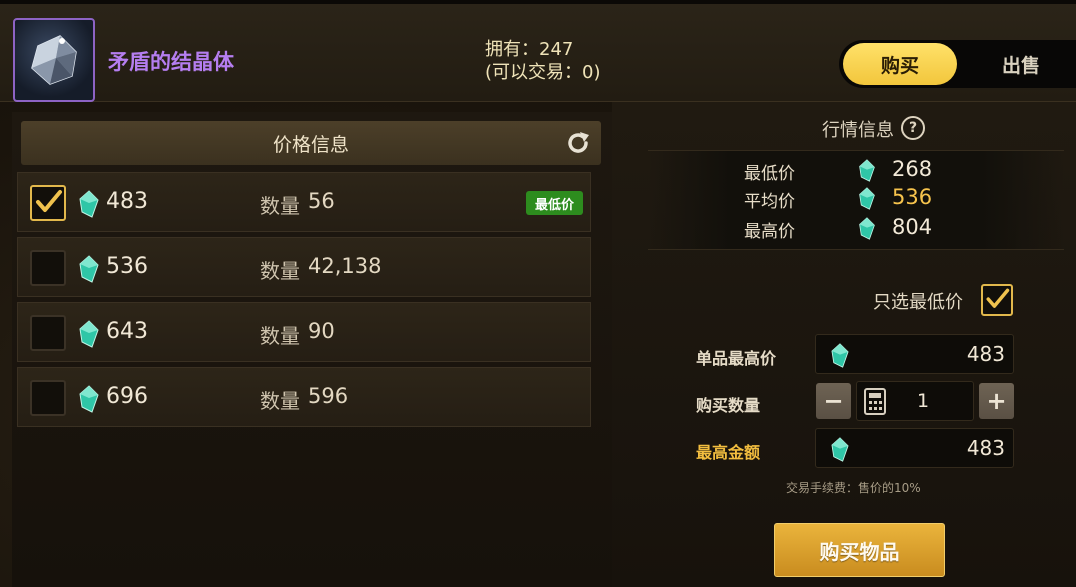  I want to click on max-price-label: 最高价, so click(769, 232).